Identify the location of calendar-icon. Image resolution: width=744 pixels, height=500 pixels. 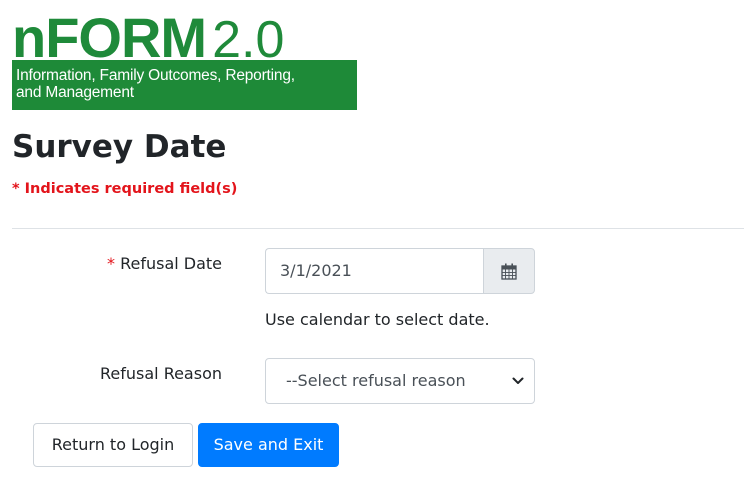
(509, 271).